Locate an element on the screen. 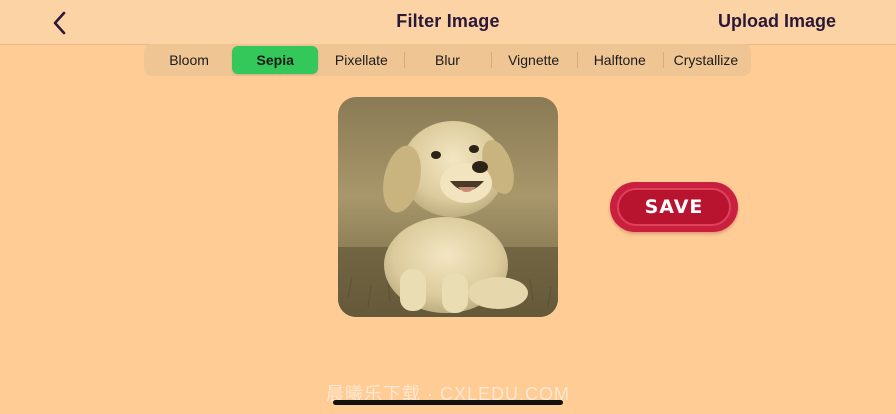  filter-option-pixellate: Pixellate is located at coordinates (361, 60).